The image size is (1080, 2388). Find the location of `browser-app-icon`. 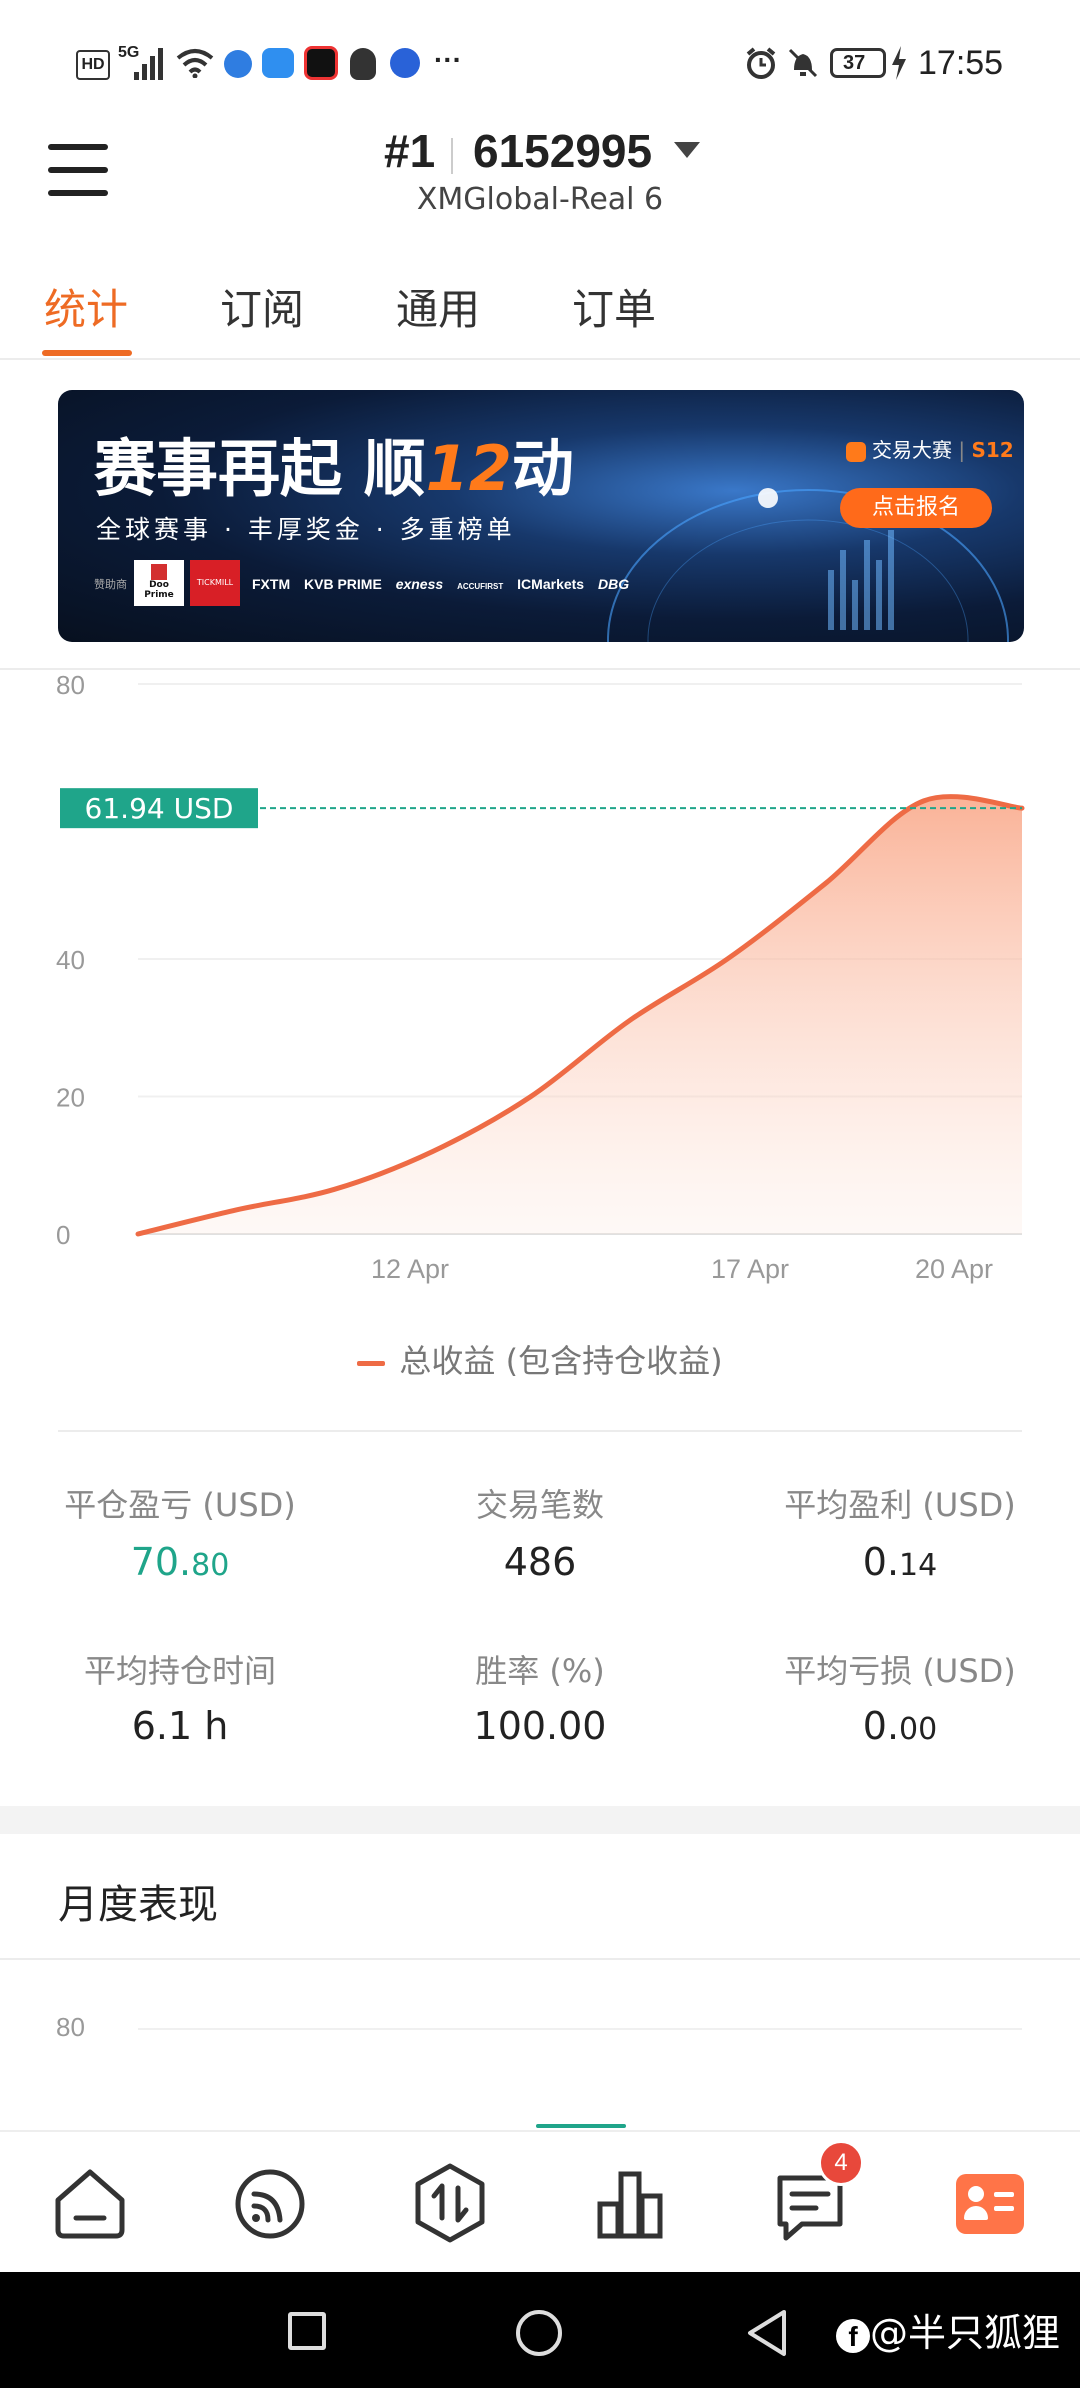

browser-app-icon is located at coordinates (238, 64).